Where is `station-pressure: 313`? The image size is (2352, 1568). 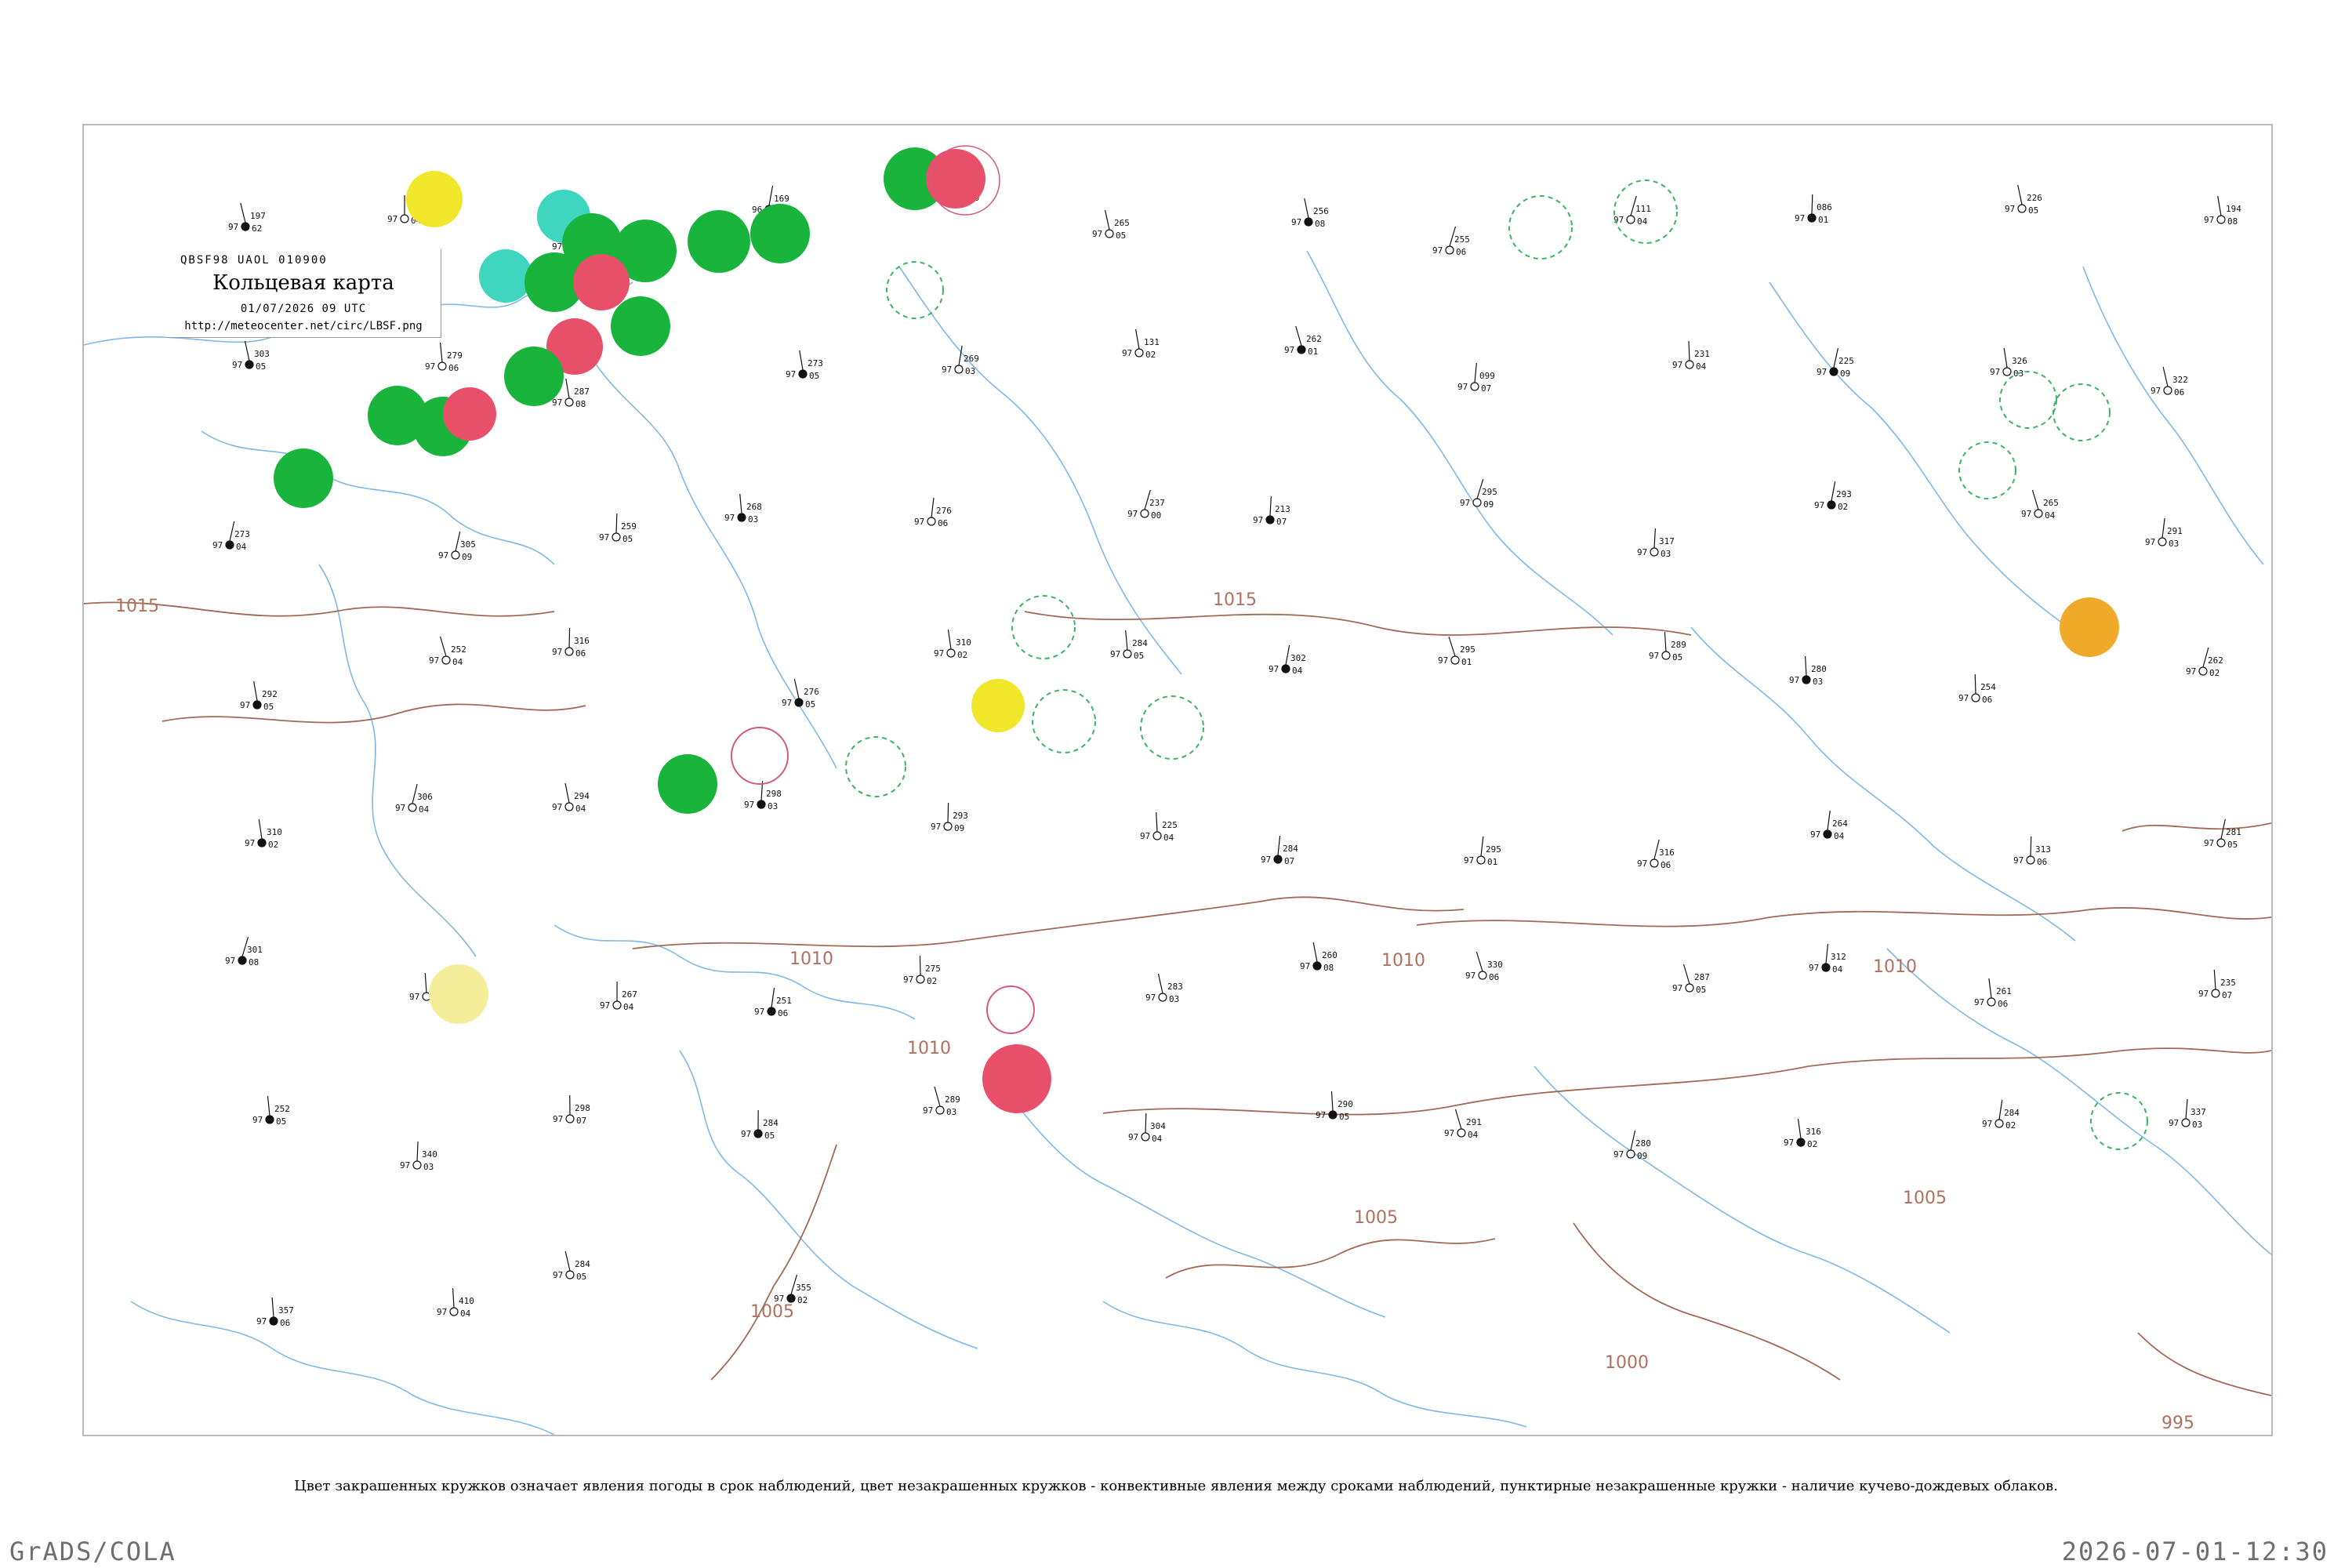 station-pressure: 313 is located at coordinates (2043, 850).